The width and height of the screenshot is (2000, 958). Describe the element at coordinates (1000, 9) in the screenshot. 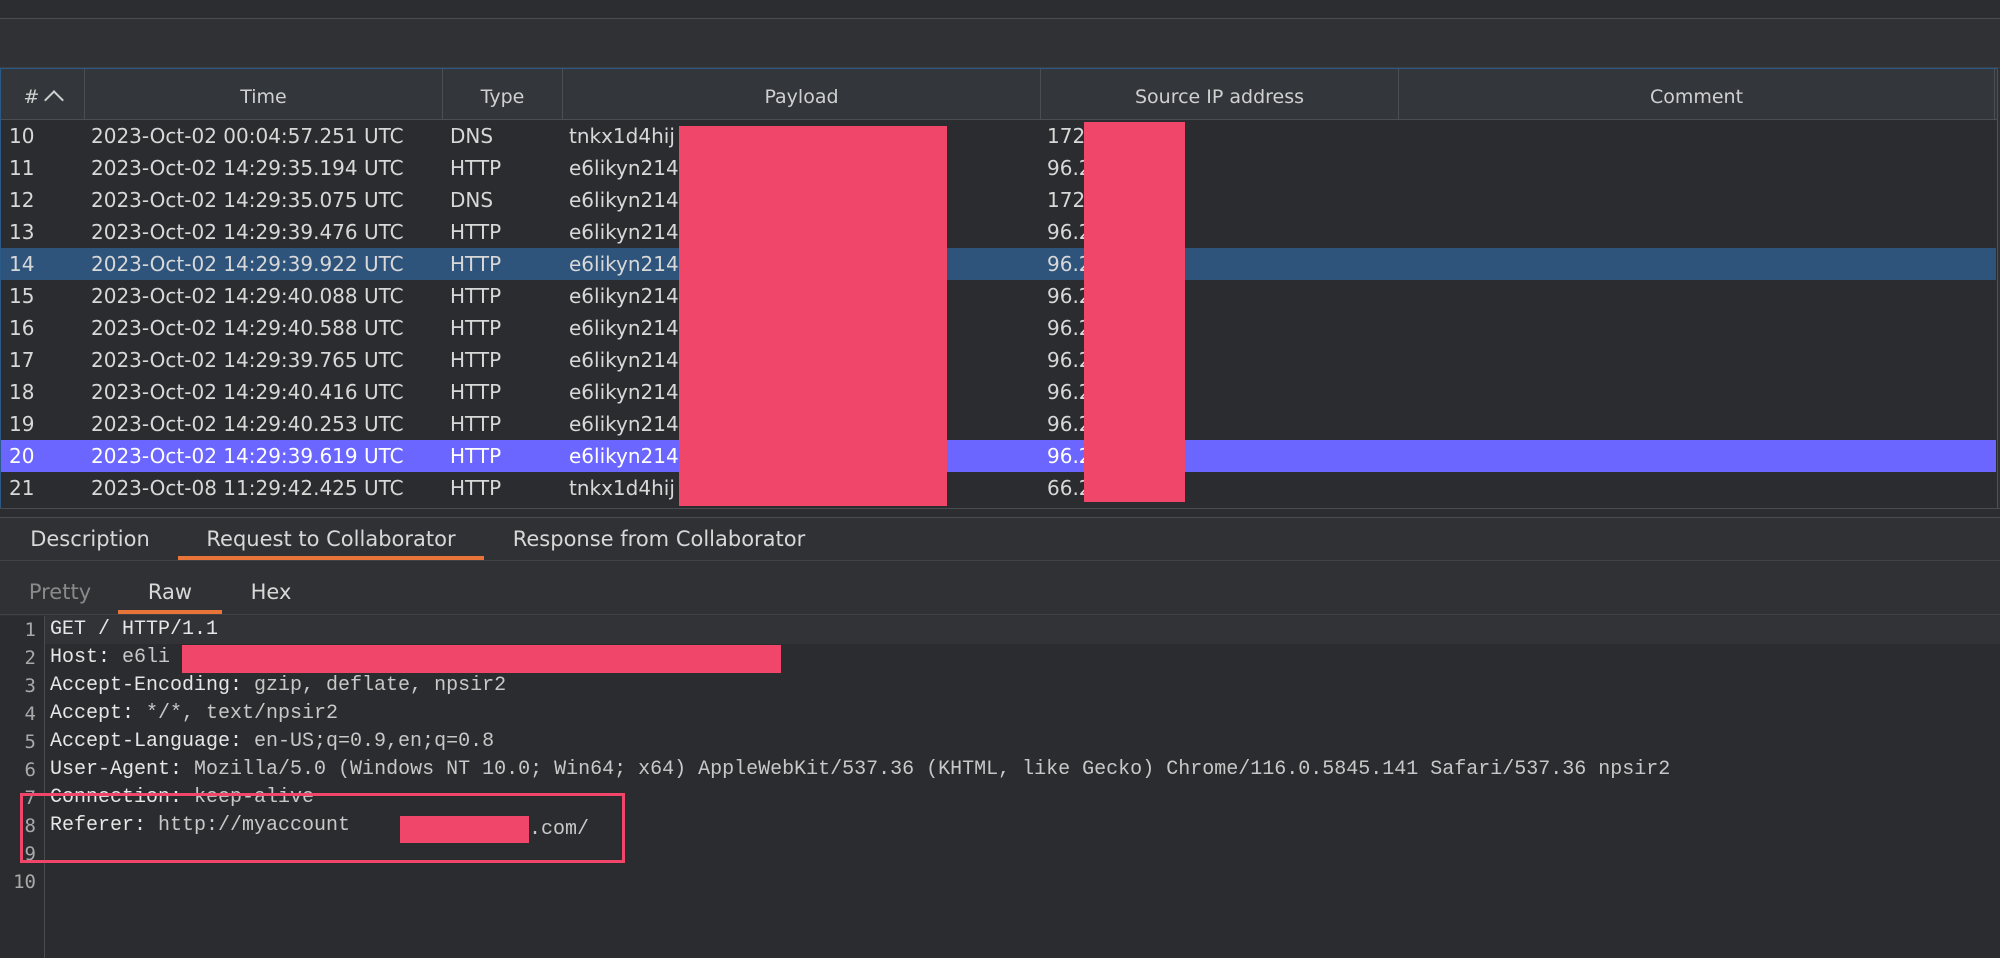

I see `top-bar` at that location.